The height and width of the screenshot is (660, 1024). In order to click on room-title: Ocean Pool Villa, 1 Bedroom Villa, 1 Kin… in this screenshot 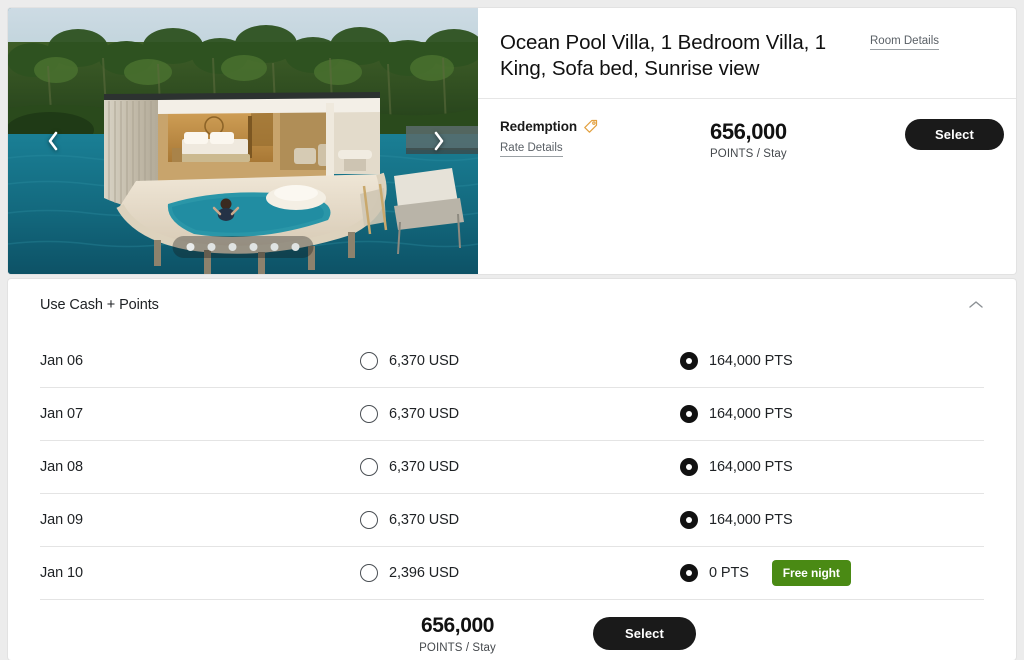, I will do `click(663, 55)`.